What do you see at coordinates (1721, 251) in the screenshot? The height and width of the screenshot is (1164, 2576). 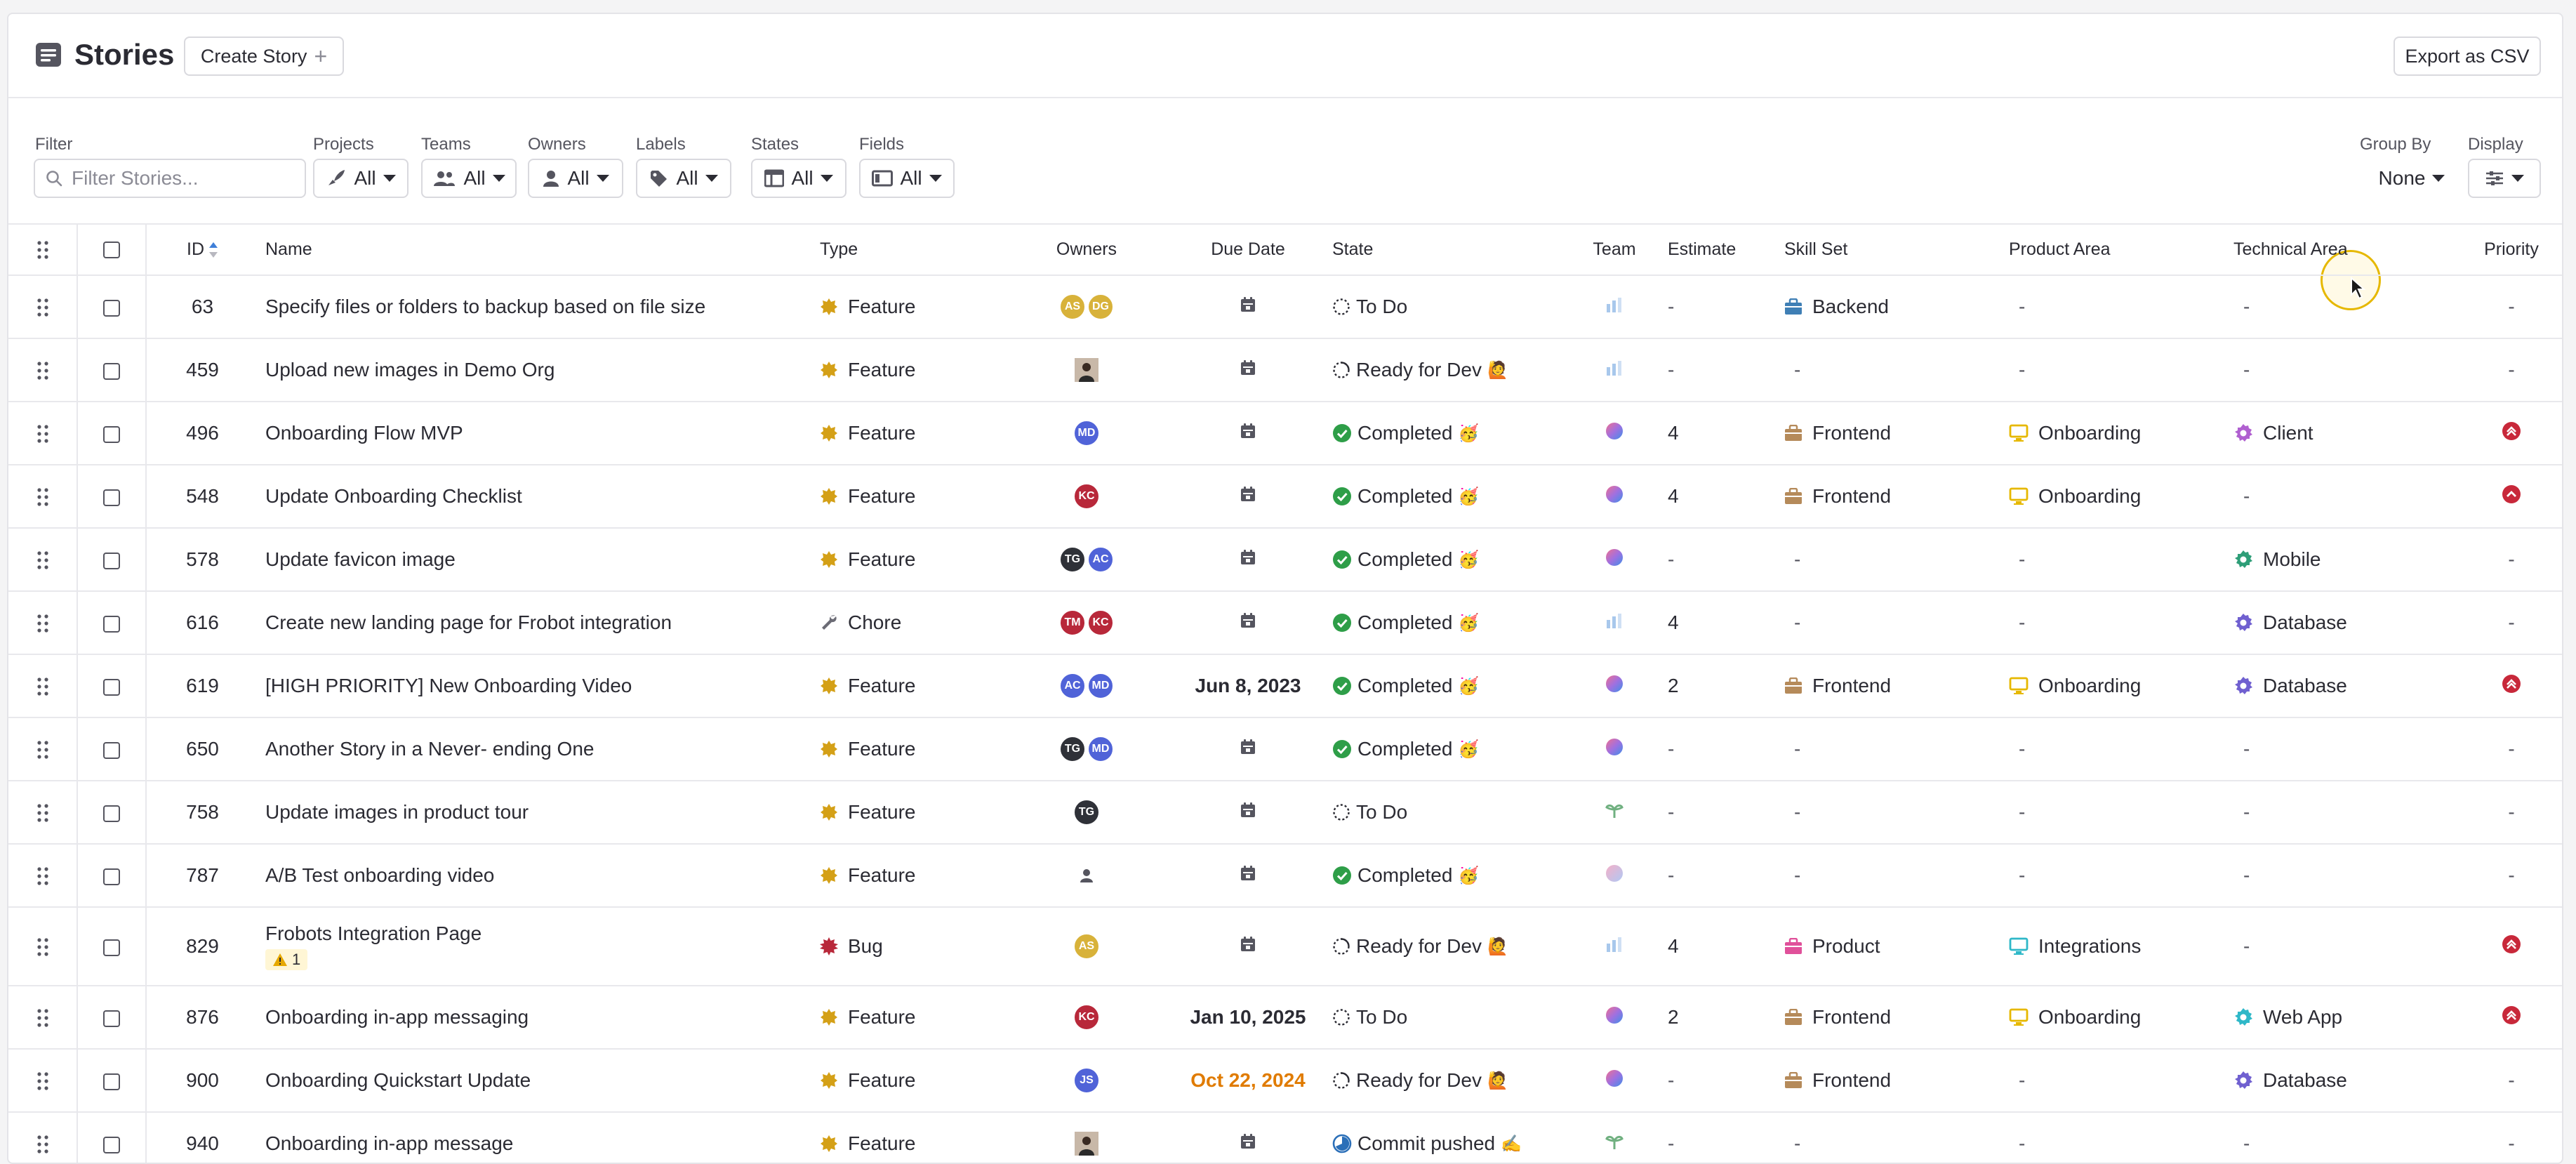 I see `estimate-column-header: Estimate` at bounding box center [1721, 251].